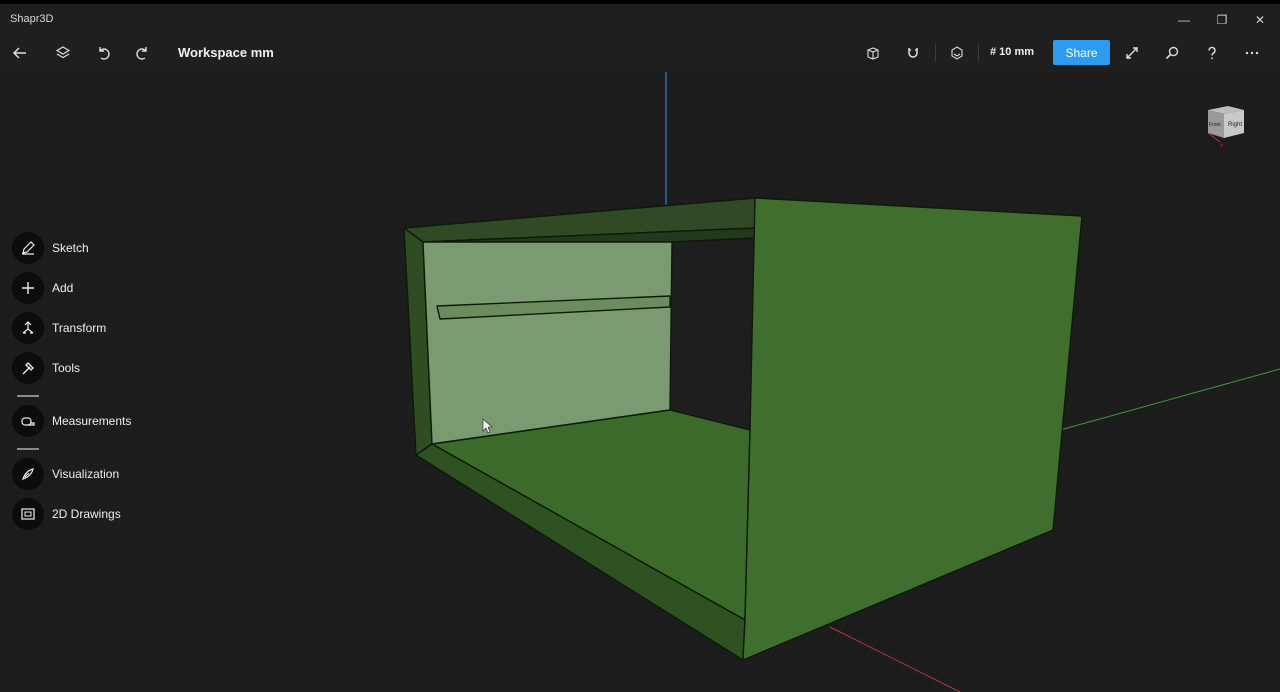 The height and width of the screenshot is (692, 1280). I want to click on section-view-icon, so click(873, 53).